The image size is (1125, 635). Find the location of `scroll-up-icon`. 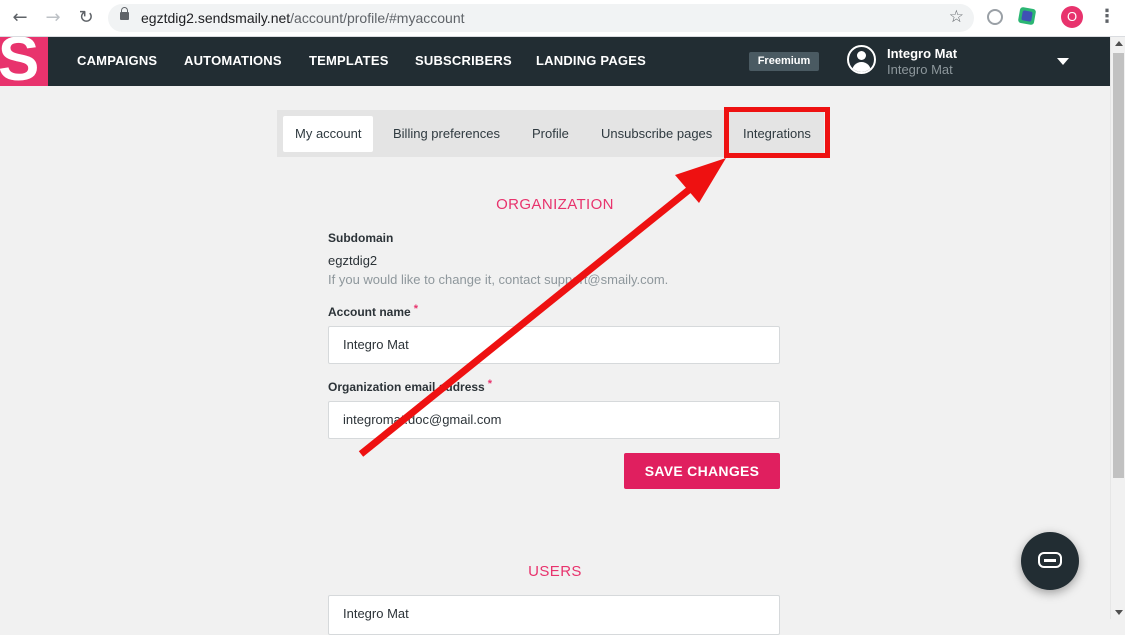

scroll-up-icon is located at coordinates (1119, 43).